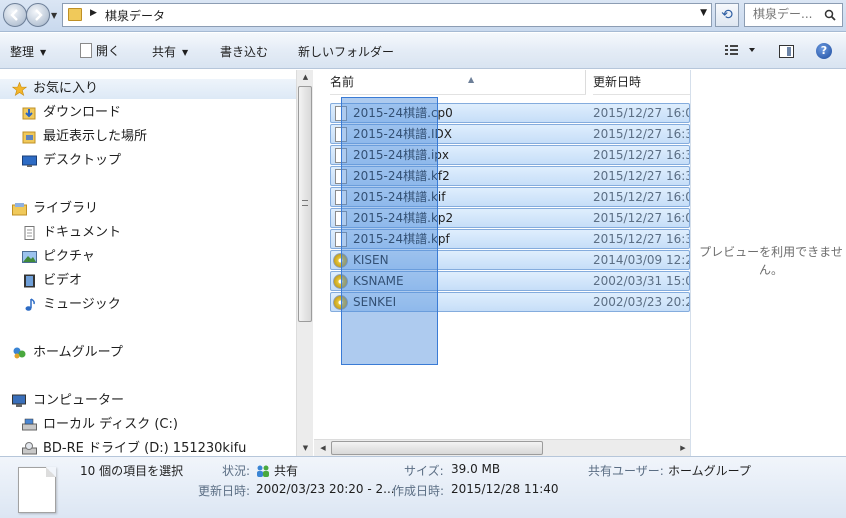 The height and width of the screenshot is (518, 846). I want to click on nav-local-disk: ローカル ディスク (C:), so click(148, 425).